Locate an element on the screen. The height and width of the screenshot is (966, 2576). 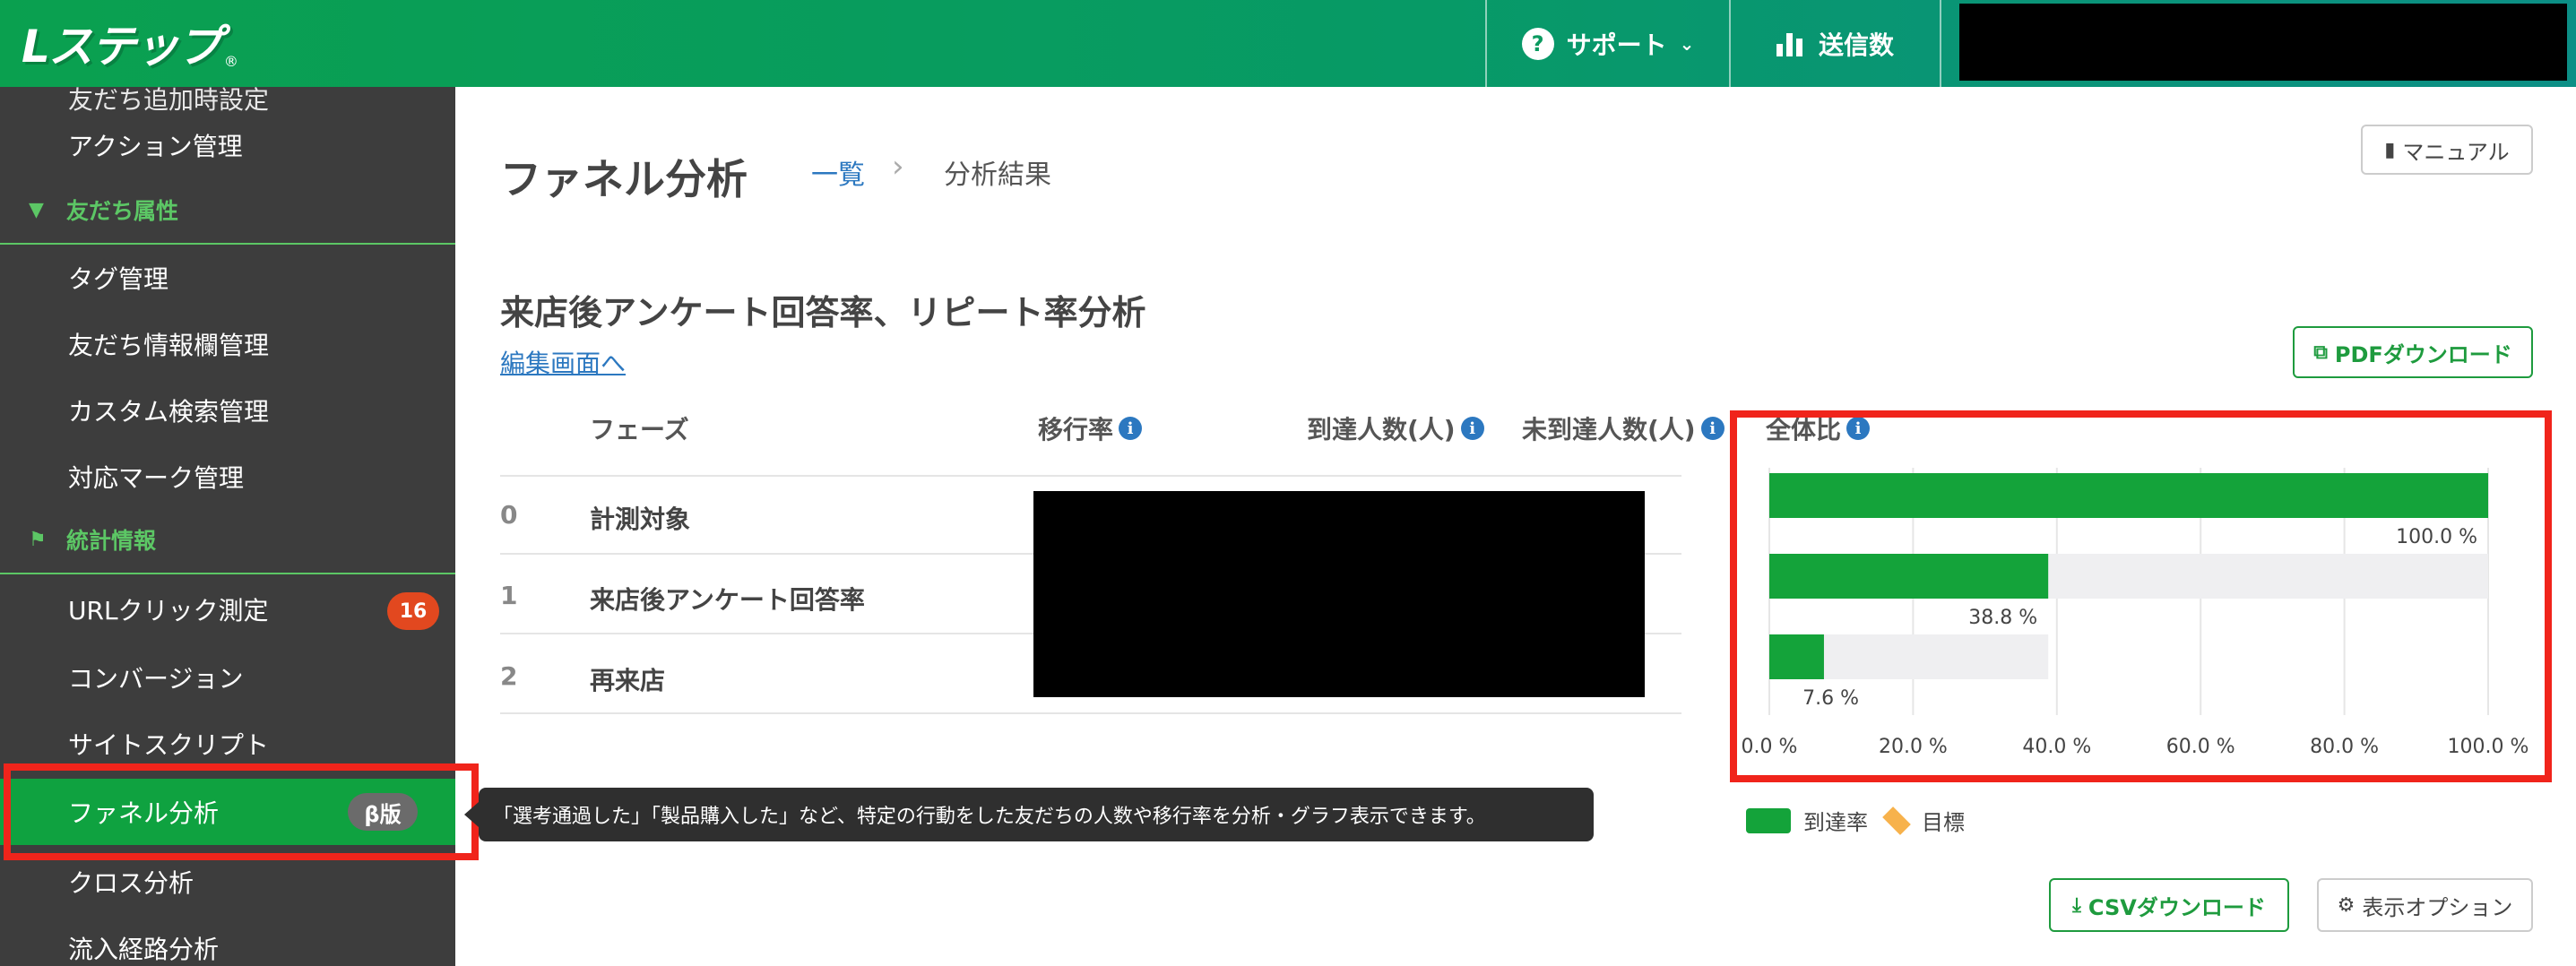
sidebar-section-statistics: ⚑ 統計情報 is located at coordinates (227, 540).